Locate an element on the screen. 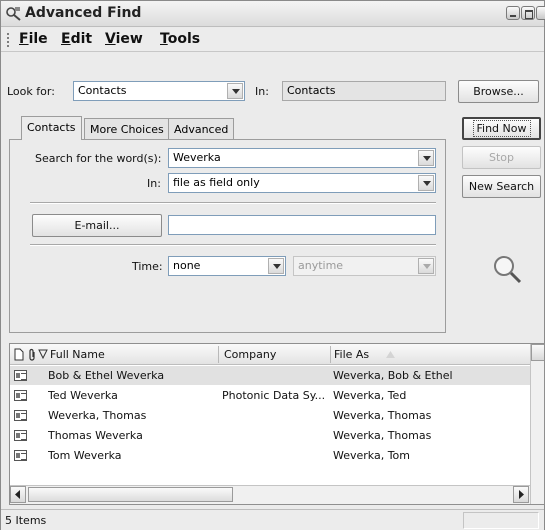  time-select: none is located at coordinates (227, 266).